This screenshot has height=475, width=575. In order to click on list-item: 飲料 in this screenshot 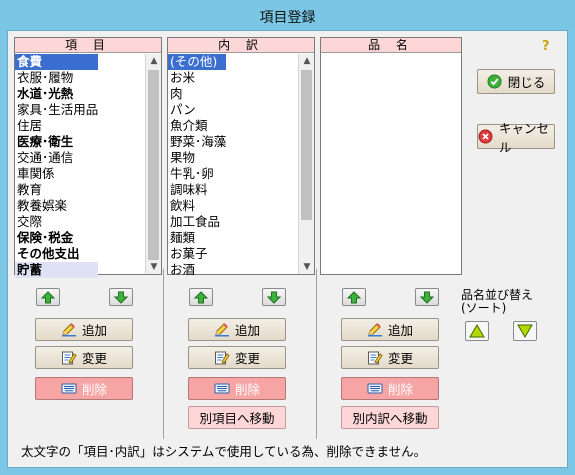, I will do `click(197, 206)`.